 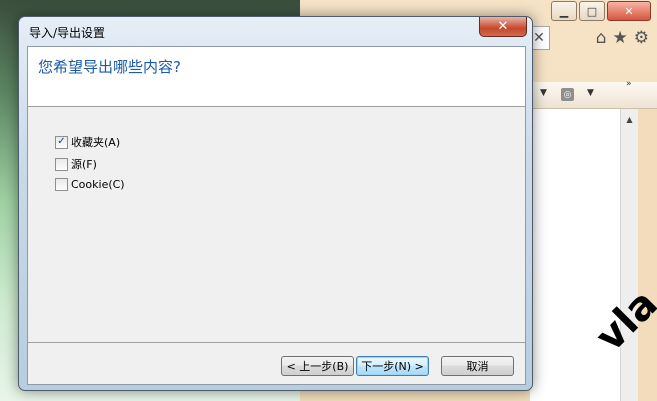 What do you see at coordinates (629, 119) in the screenshot?
I see `scroll-up-arrow-icon: ▲` at bounding box center [629, 119].